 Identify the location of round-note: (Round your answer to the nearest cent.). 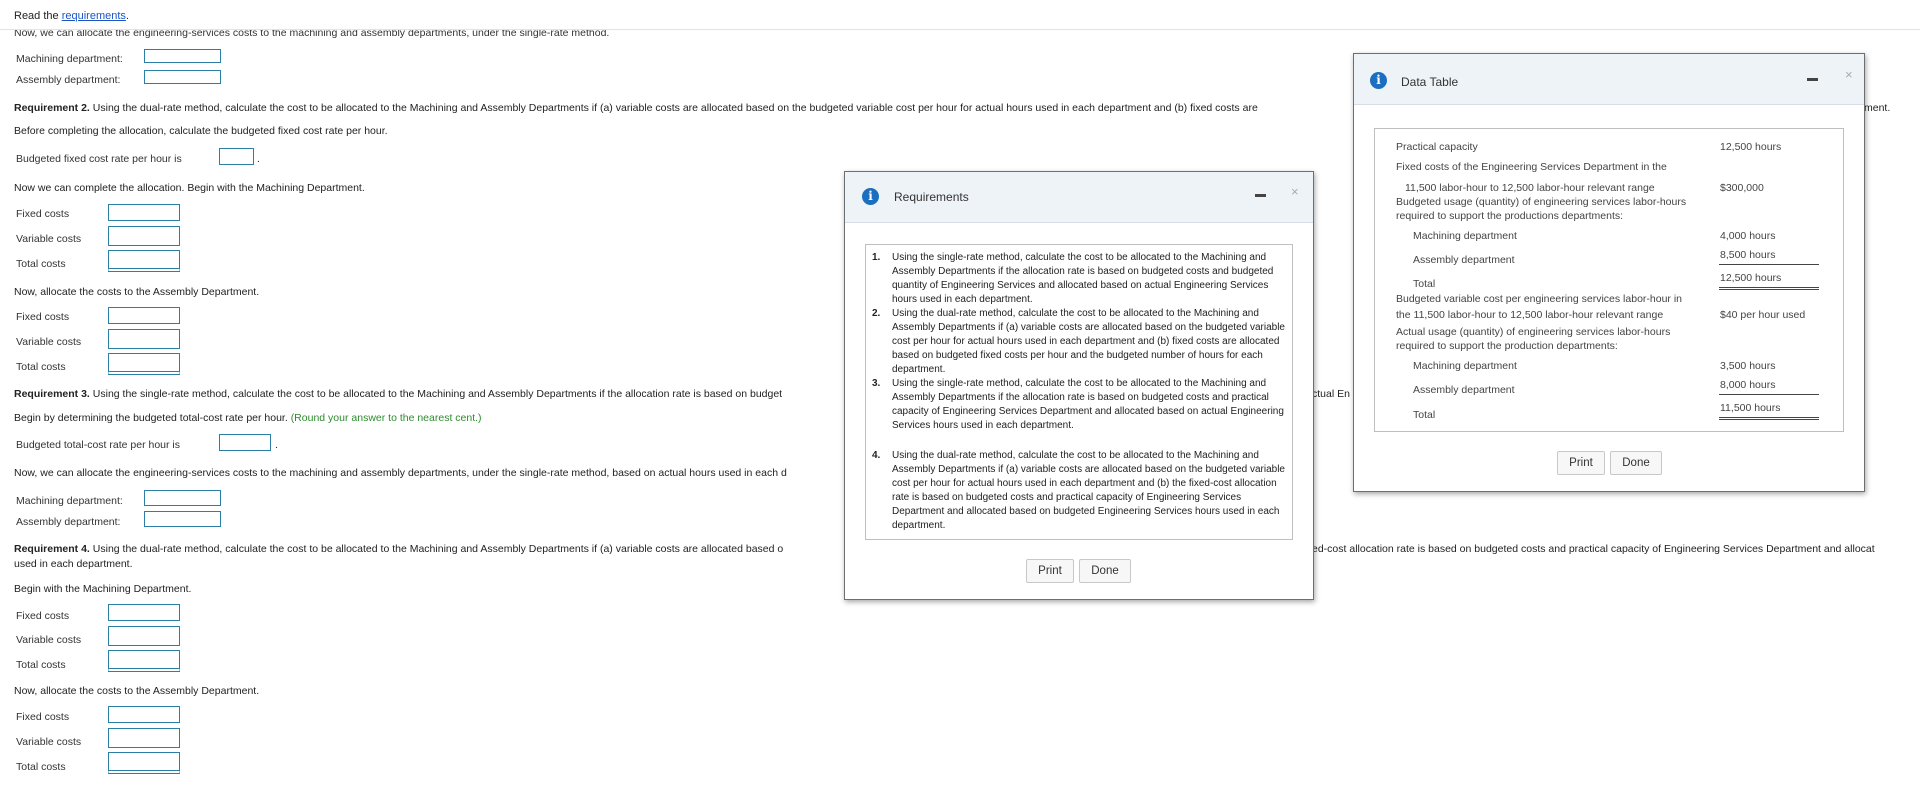
(386, 418).